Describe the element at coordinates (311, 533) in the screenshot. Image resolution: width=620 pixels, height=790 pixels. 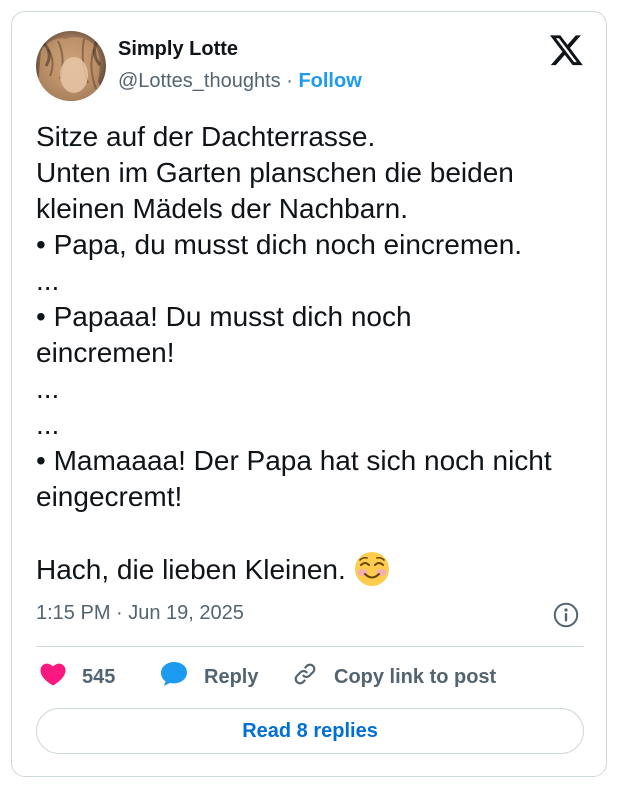
I see `post-text-line` at that location.